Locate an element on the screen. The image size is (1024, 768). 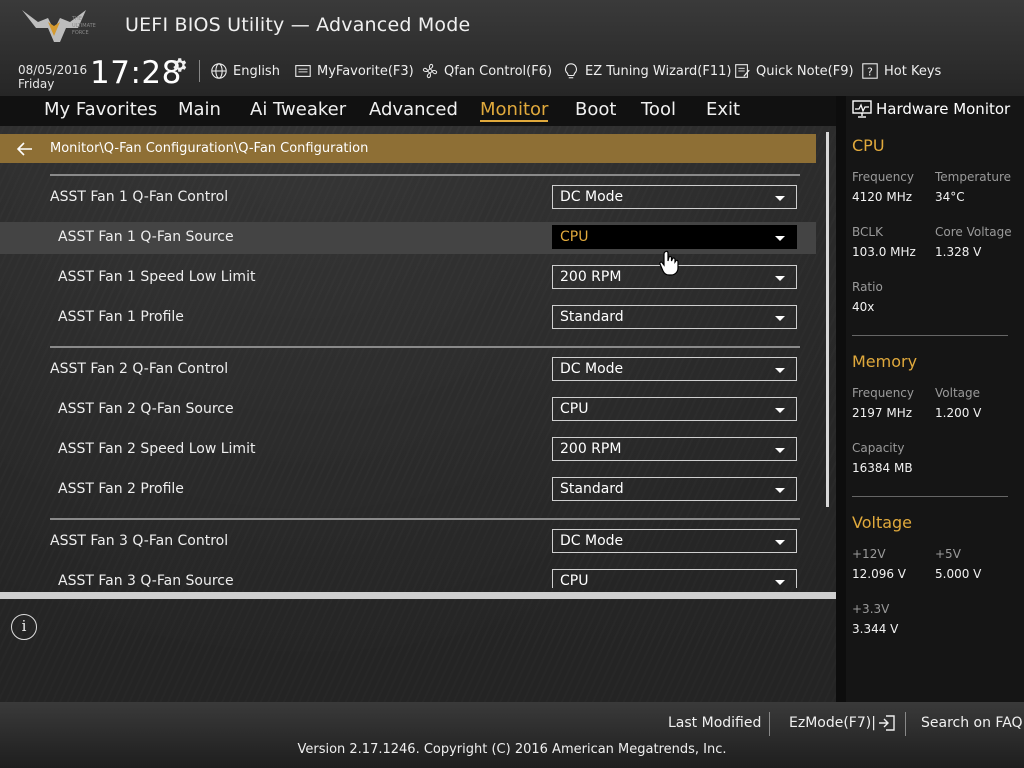
tab-tool: Tool is located at coordinates (658, 109).